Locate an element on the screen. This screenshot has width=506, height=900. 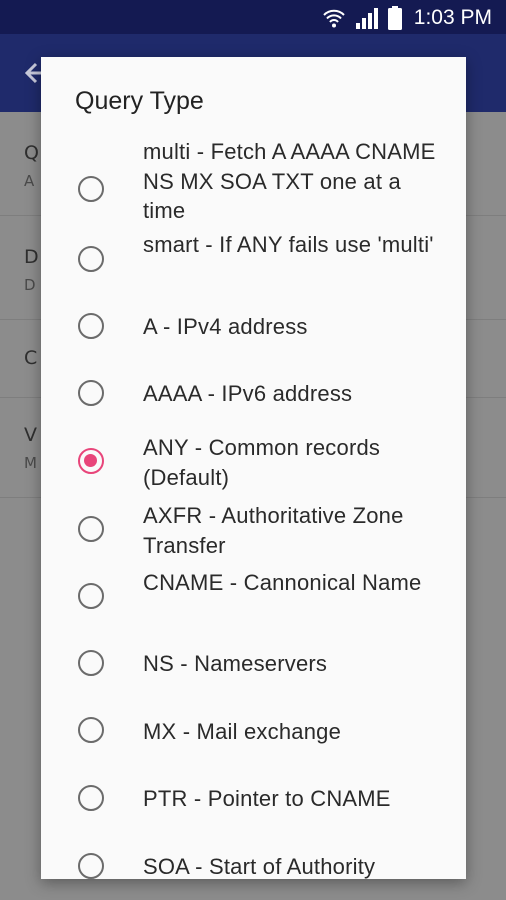
option-label: A - IPv4 address is located at coordinates (225, 326).